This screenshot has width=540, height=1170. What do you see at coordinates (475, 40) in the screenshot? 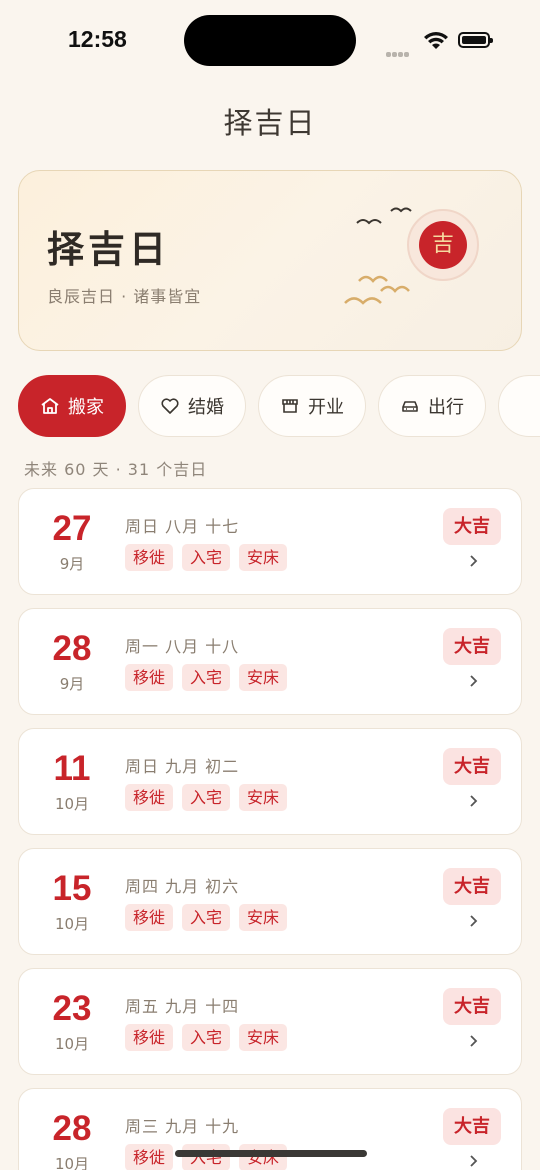
I see `battery-icon` at bounding box center [475, 40].